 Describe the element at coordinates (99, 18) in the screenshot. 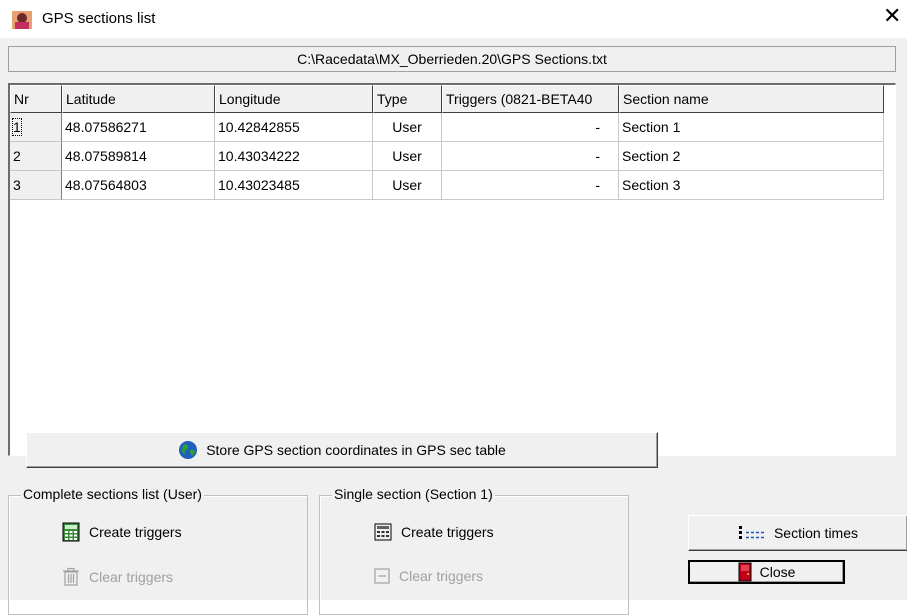

I see `window-title: GPS sections list` at that location.